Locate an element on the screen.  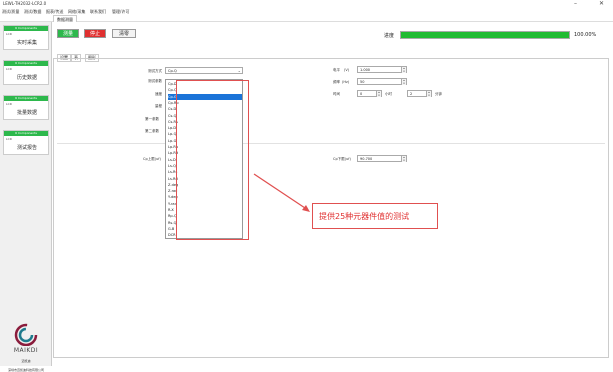
brand-name: MAIKDI is located at coordinates (26, 350).